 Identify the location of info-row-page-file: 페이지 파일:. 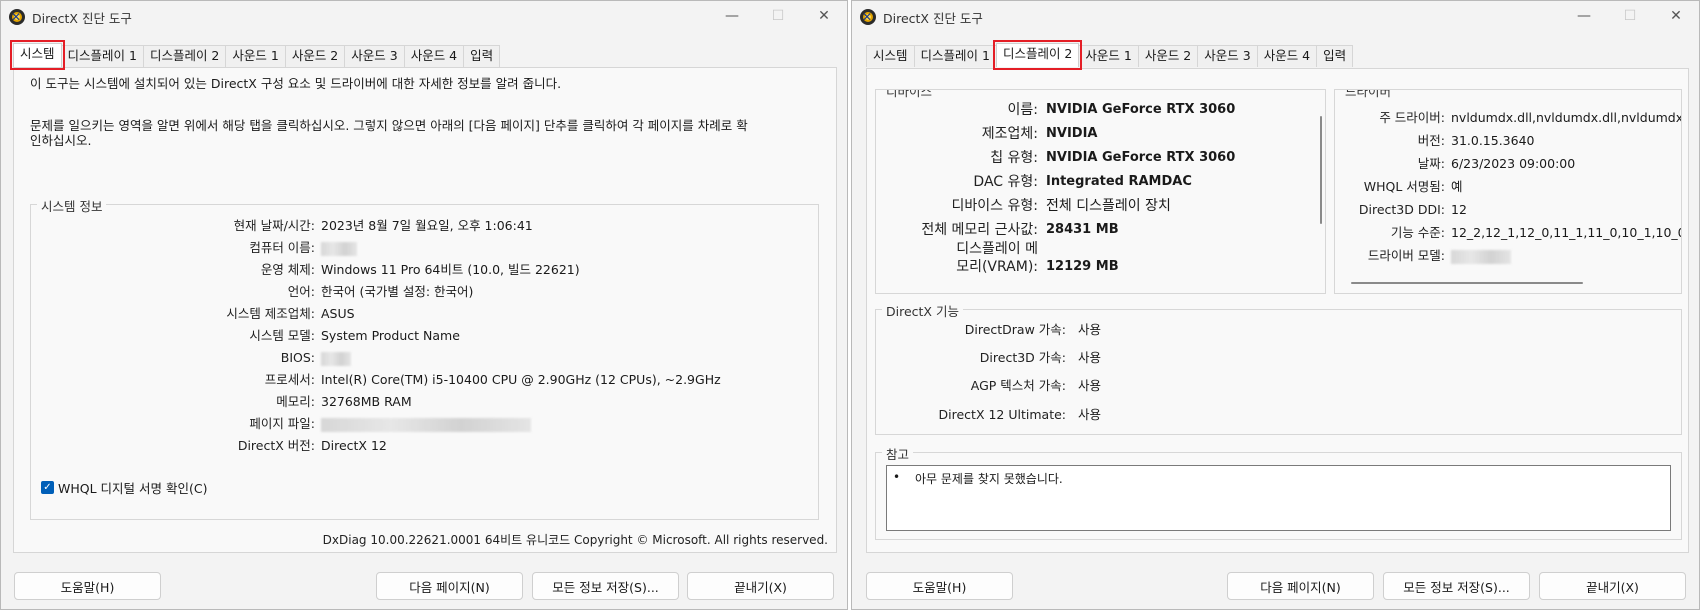
(281, 424).